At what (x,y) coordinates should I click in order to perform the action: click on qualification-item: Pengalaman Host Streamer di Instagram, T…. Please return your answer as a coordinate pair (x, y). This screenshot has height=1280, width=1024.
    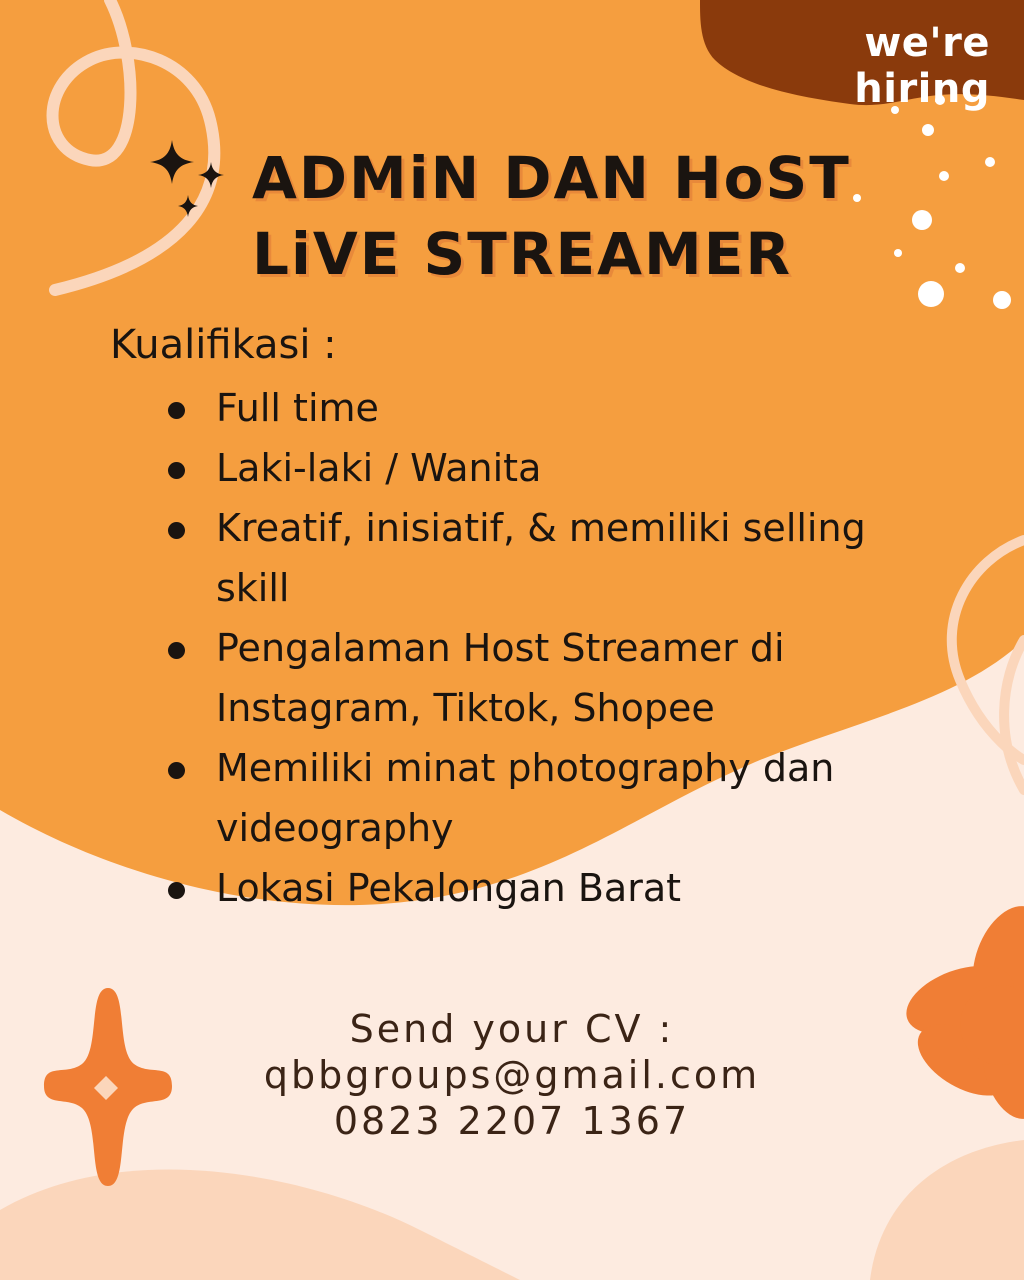
    Looking at the image, I should click on (544, 678).